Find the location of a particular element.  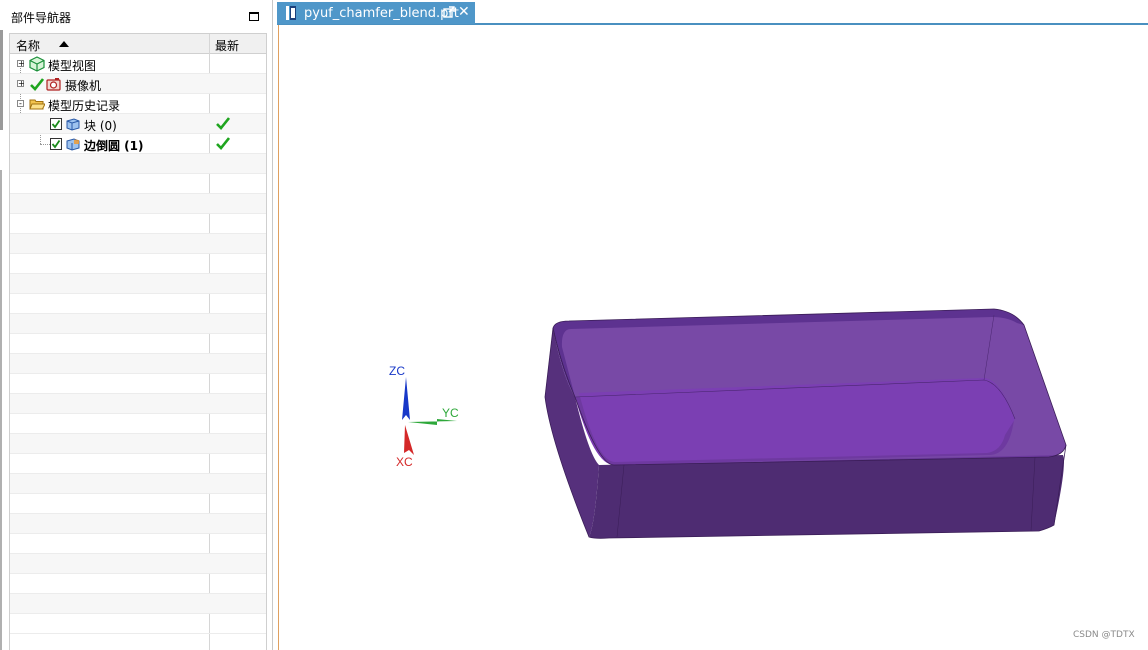

tree-row-edge-blend-feature: 边倒圆 (1) is located at coordinates (138, 144).